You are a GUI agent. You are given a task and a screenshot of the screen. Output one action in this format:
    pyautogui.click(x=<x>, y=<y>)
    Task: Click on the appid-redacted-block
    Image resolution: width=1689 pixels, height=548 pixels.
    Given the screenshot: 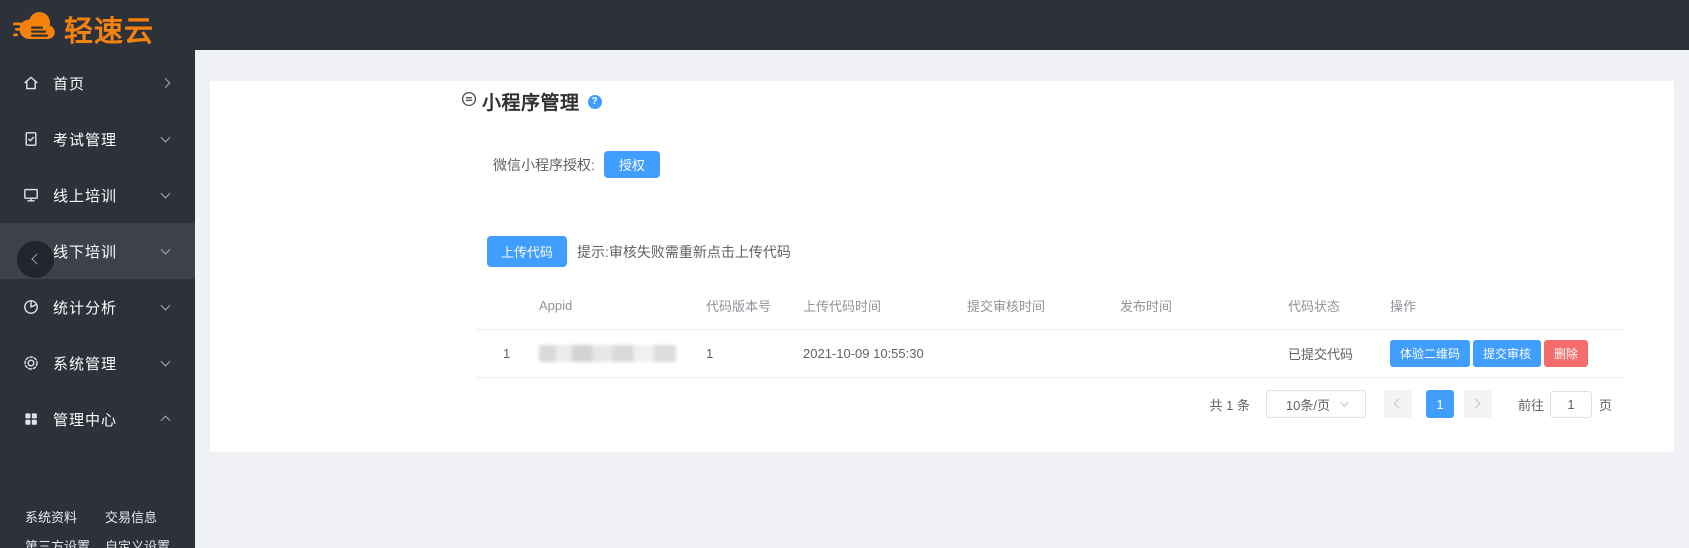 What is the action you would take?
    pyautogui.click(x=607, y=353)
    